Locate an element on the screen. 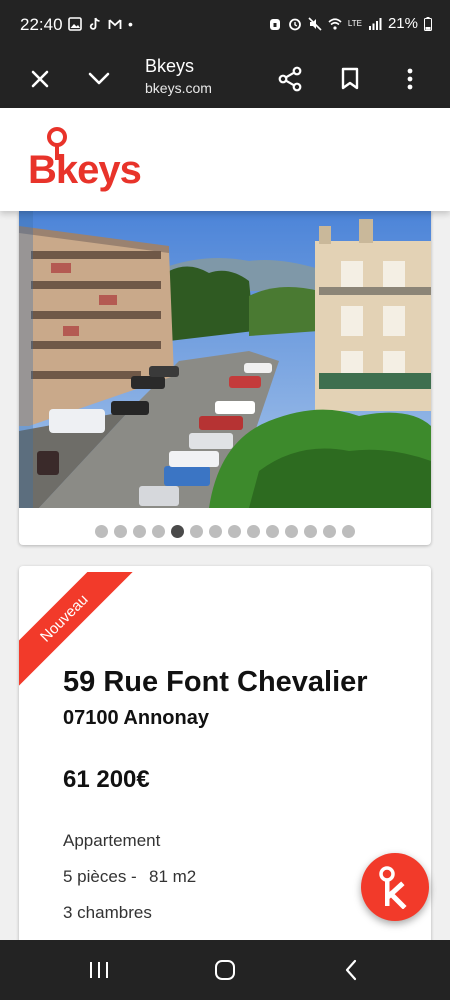 Image resolution: width=450 pixels, height=1000 pixels. more-vertical-icon is located at coordinates (410, 79).